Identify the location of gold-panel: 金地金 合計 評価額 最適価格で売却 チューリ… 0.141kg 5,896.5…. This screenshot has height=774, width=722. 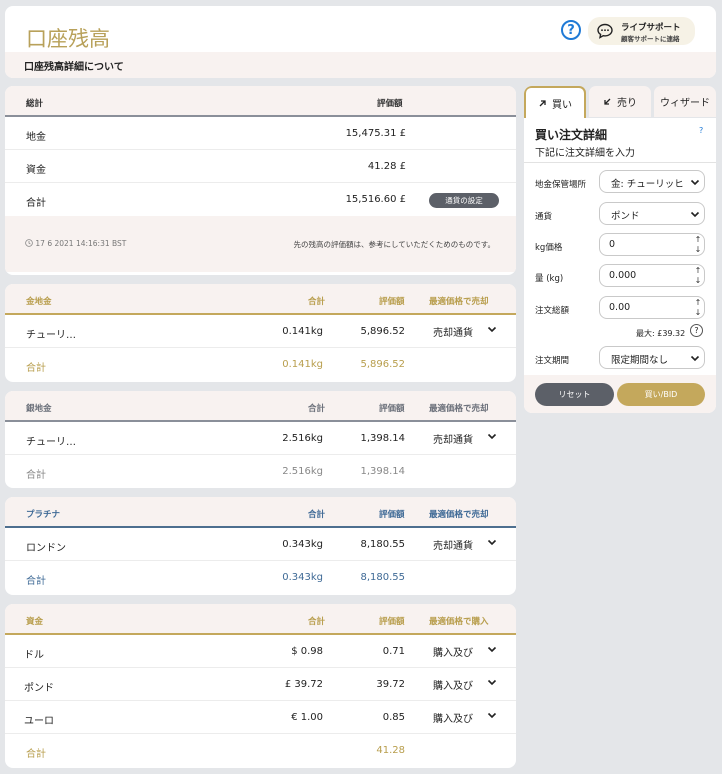
(260, 333).